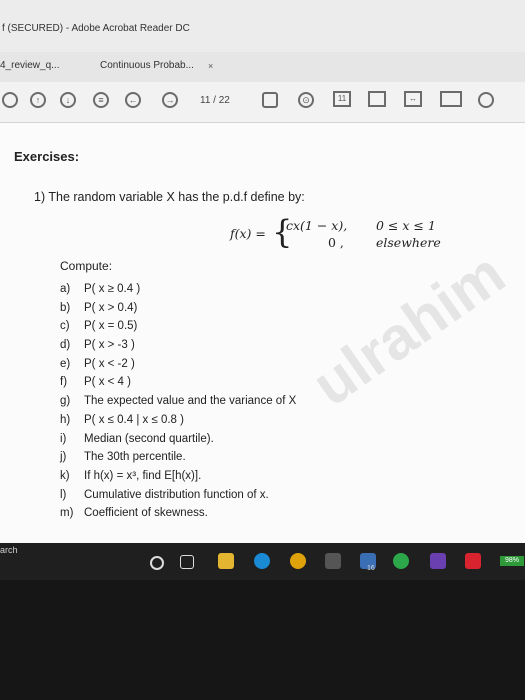  I want to click on search-document-icon, so click(377, 99).